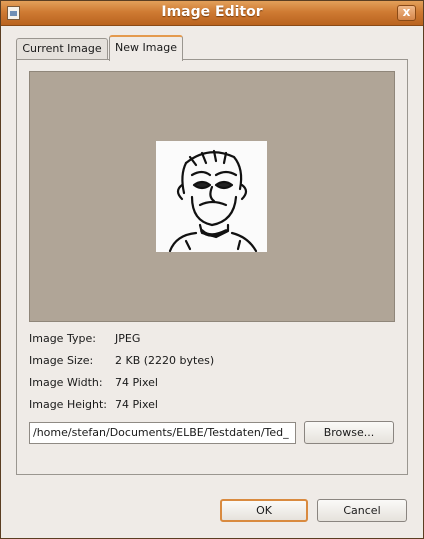 This screenshot has width=424, height=539. I want to click on image-type-label: Image Type:, so click(62, 338).